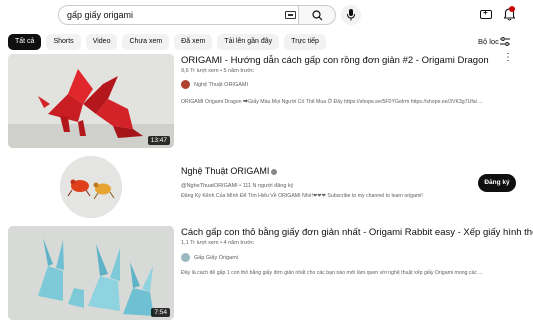 This screenshot has width=533, height=330. I want to click on top-bar: gấp giấy origami ✕, so click(266, 15).